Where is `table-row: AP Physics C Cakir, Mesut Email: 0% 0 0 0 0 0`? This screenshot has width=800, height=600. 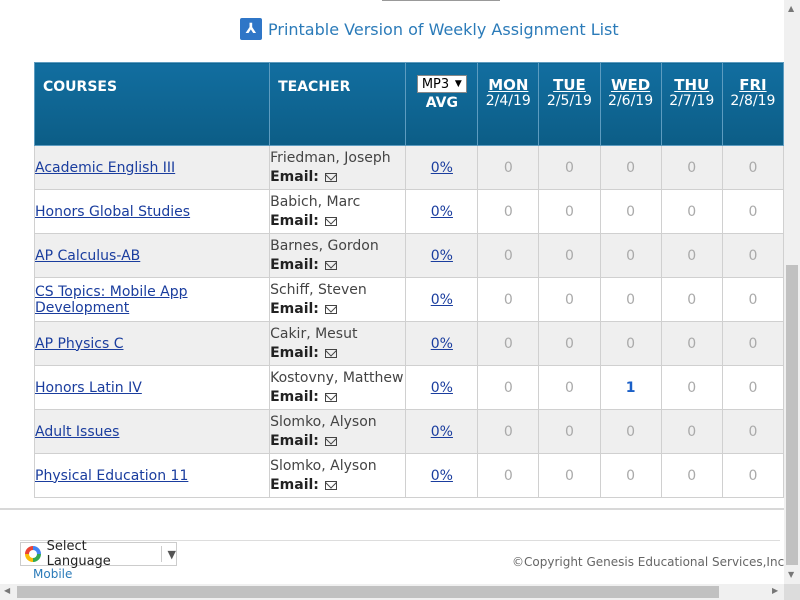
table-row: AP Physics C Cakir, Mesut Email: 0% 0 0 0 0 0 is located at coordinates (408, 343).